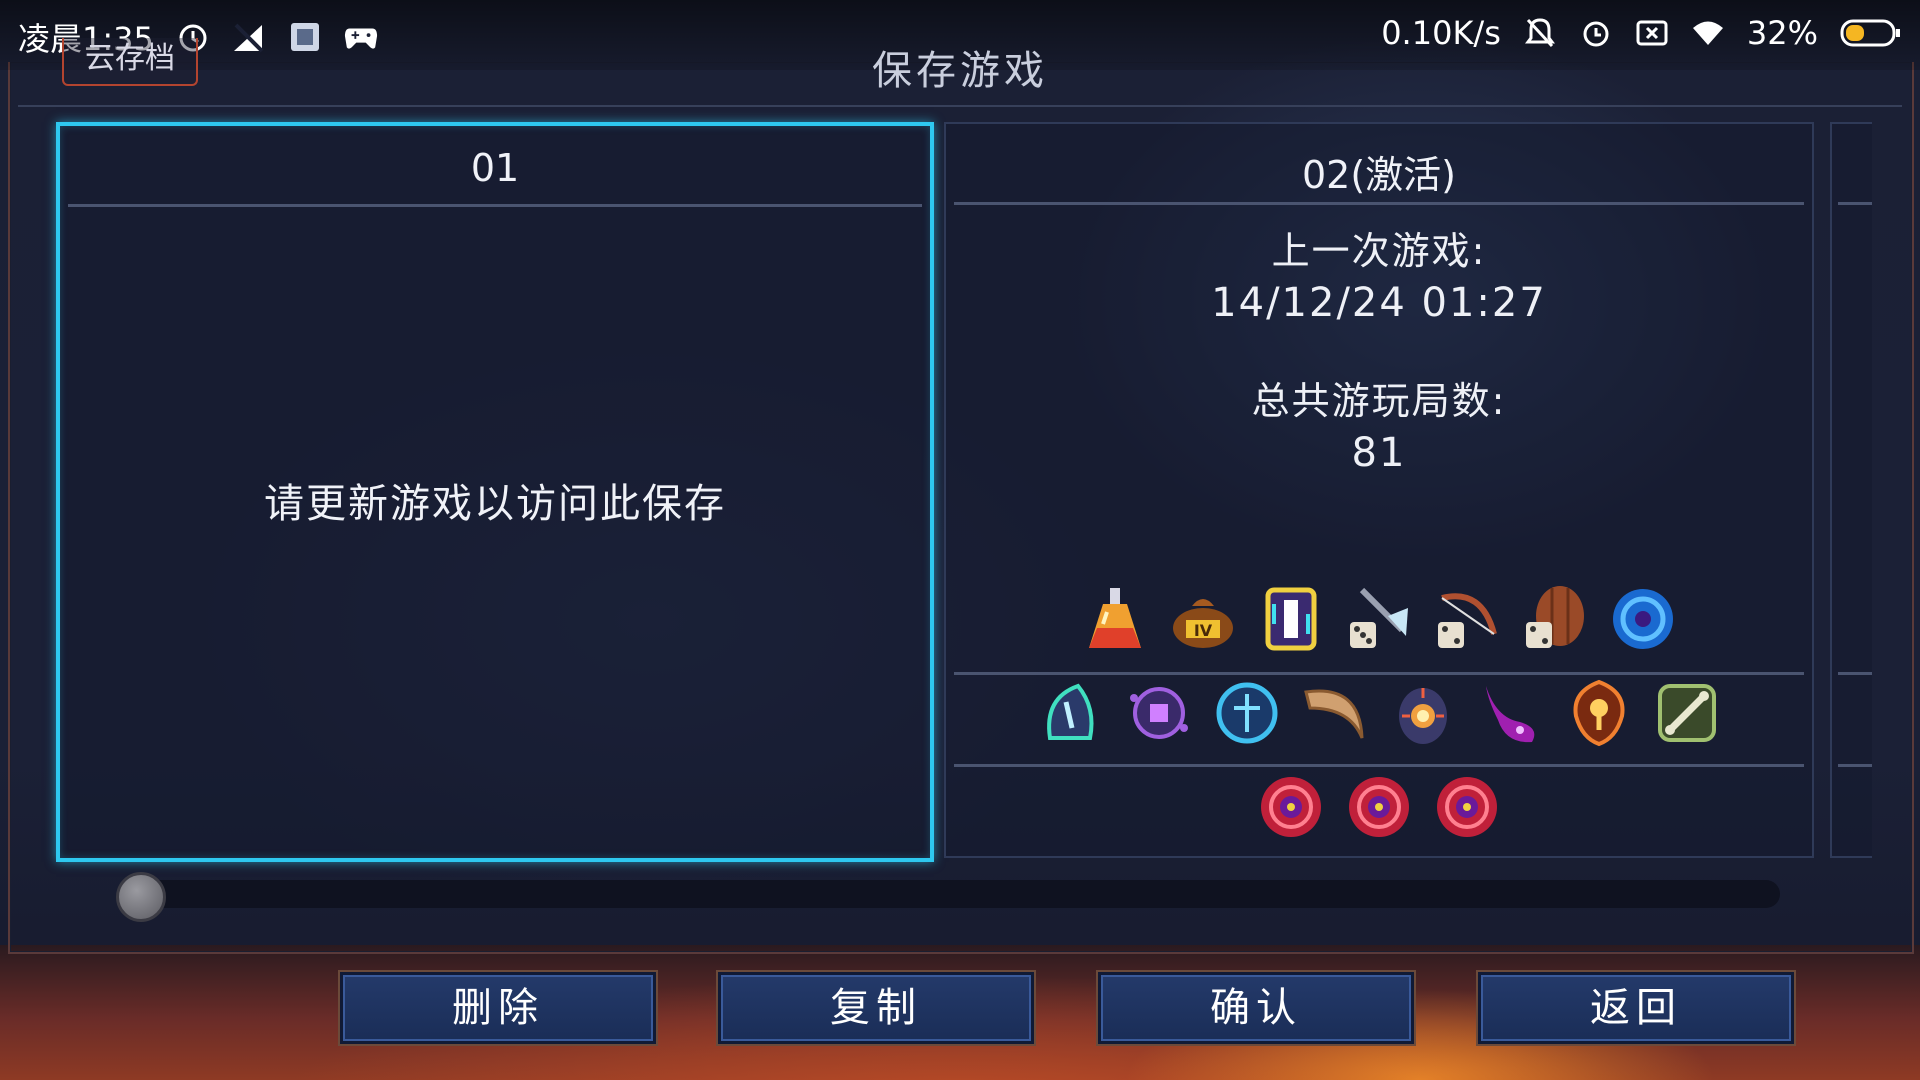  I want to click on last-played-label: 上一次游戏:, so click(1379, 251).